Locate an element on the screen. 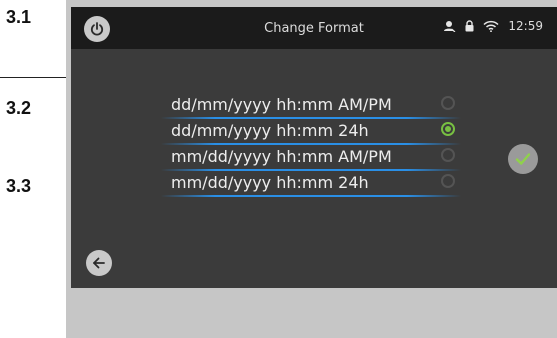 The height and width of the screenshot is (338, 557). format-option-label: dd/mm/yyyy hh:mm AM/PM is located at coordinates (281, 104).